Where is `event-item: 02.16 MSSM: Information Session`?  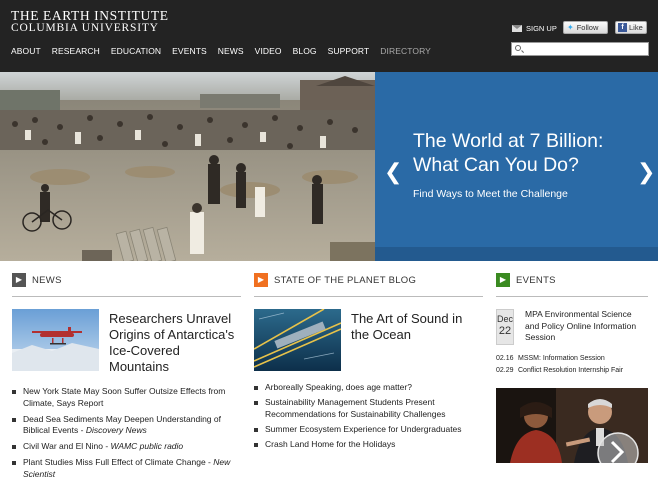
event-item: 02.16 MSSM: Information Session is located at coordinates (572, 358).